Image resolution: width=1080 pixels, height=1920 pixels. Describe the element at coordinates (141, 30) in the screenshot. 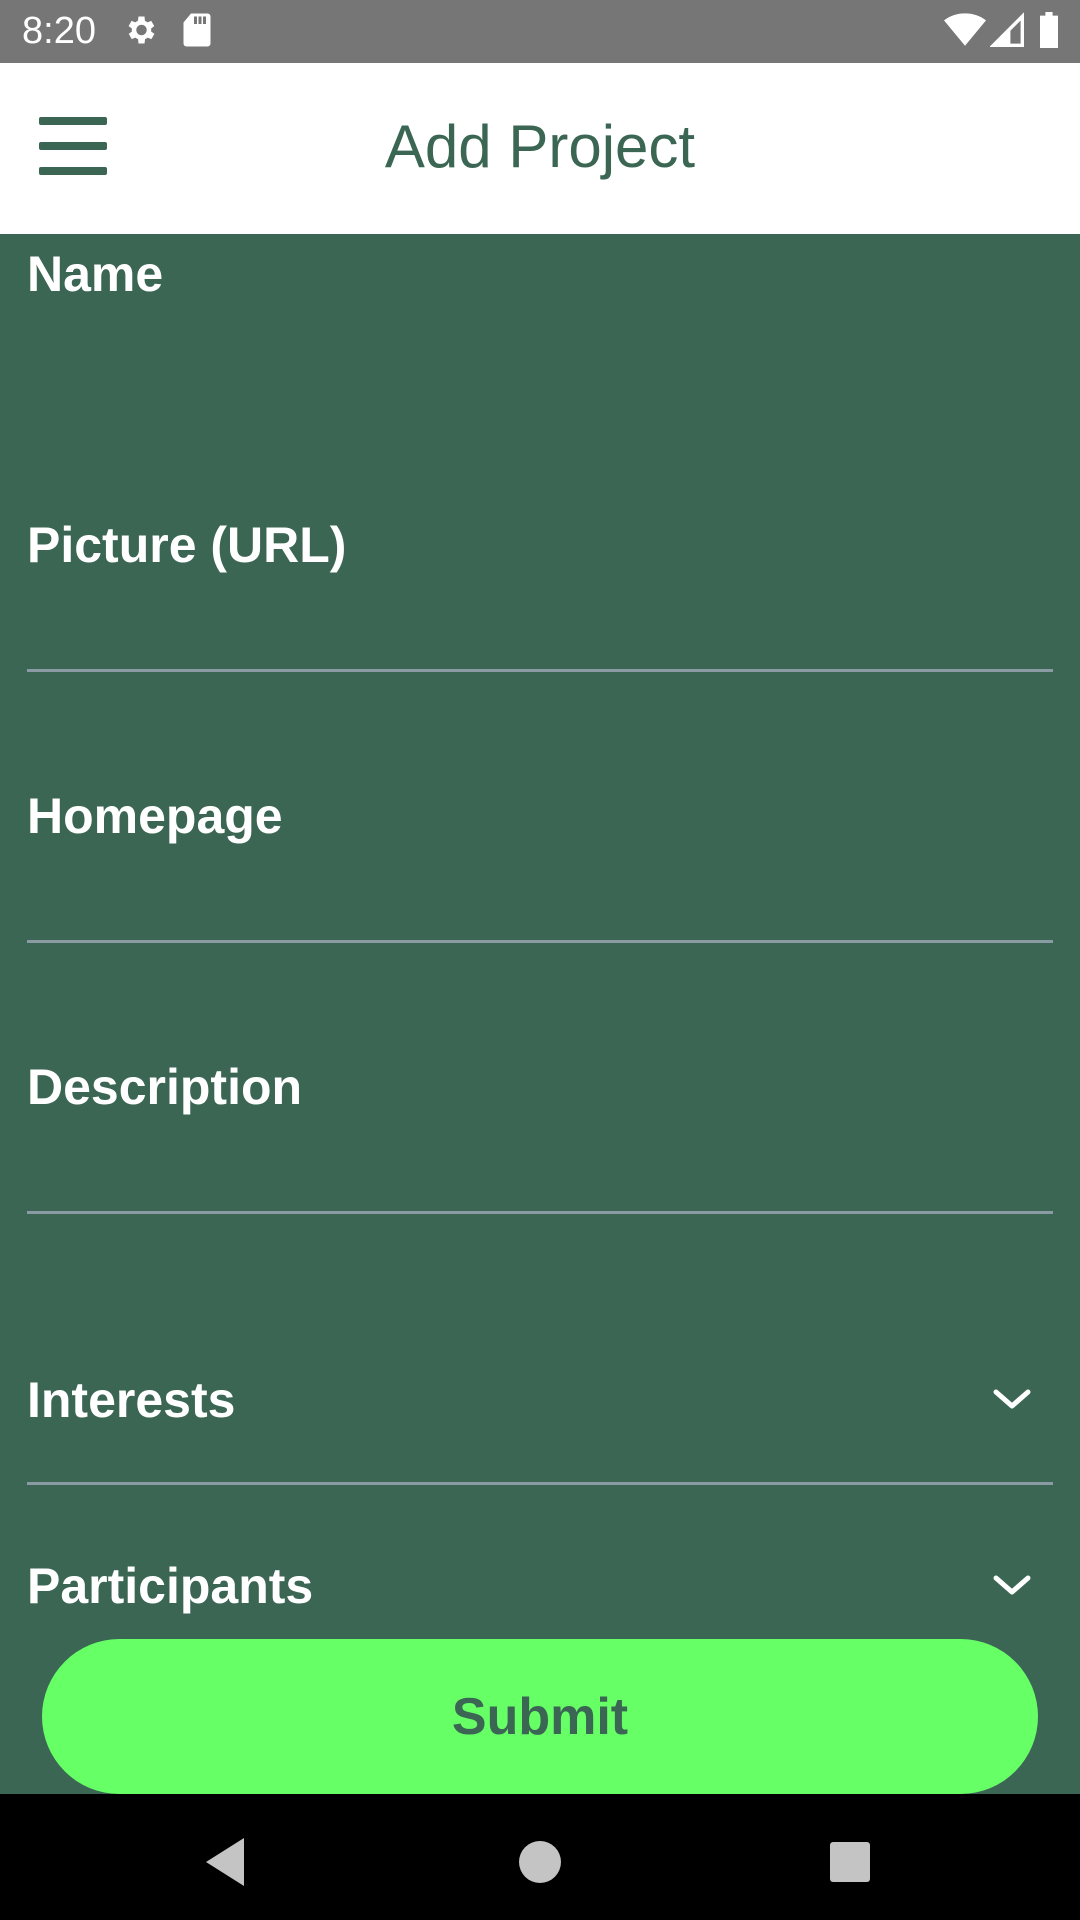

I see `gear-icon` at that location.